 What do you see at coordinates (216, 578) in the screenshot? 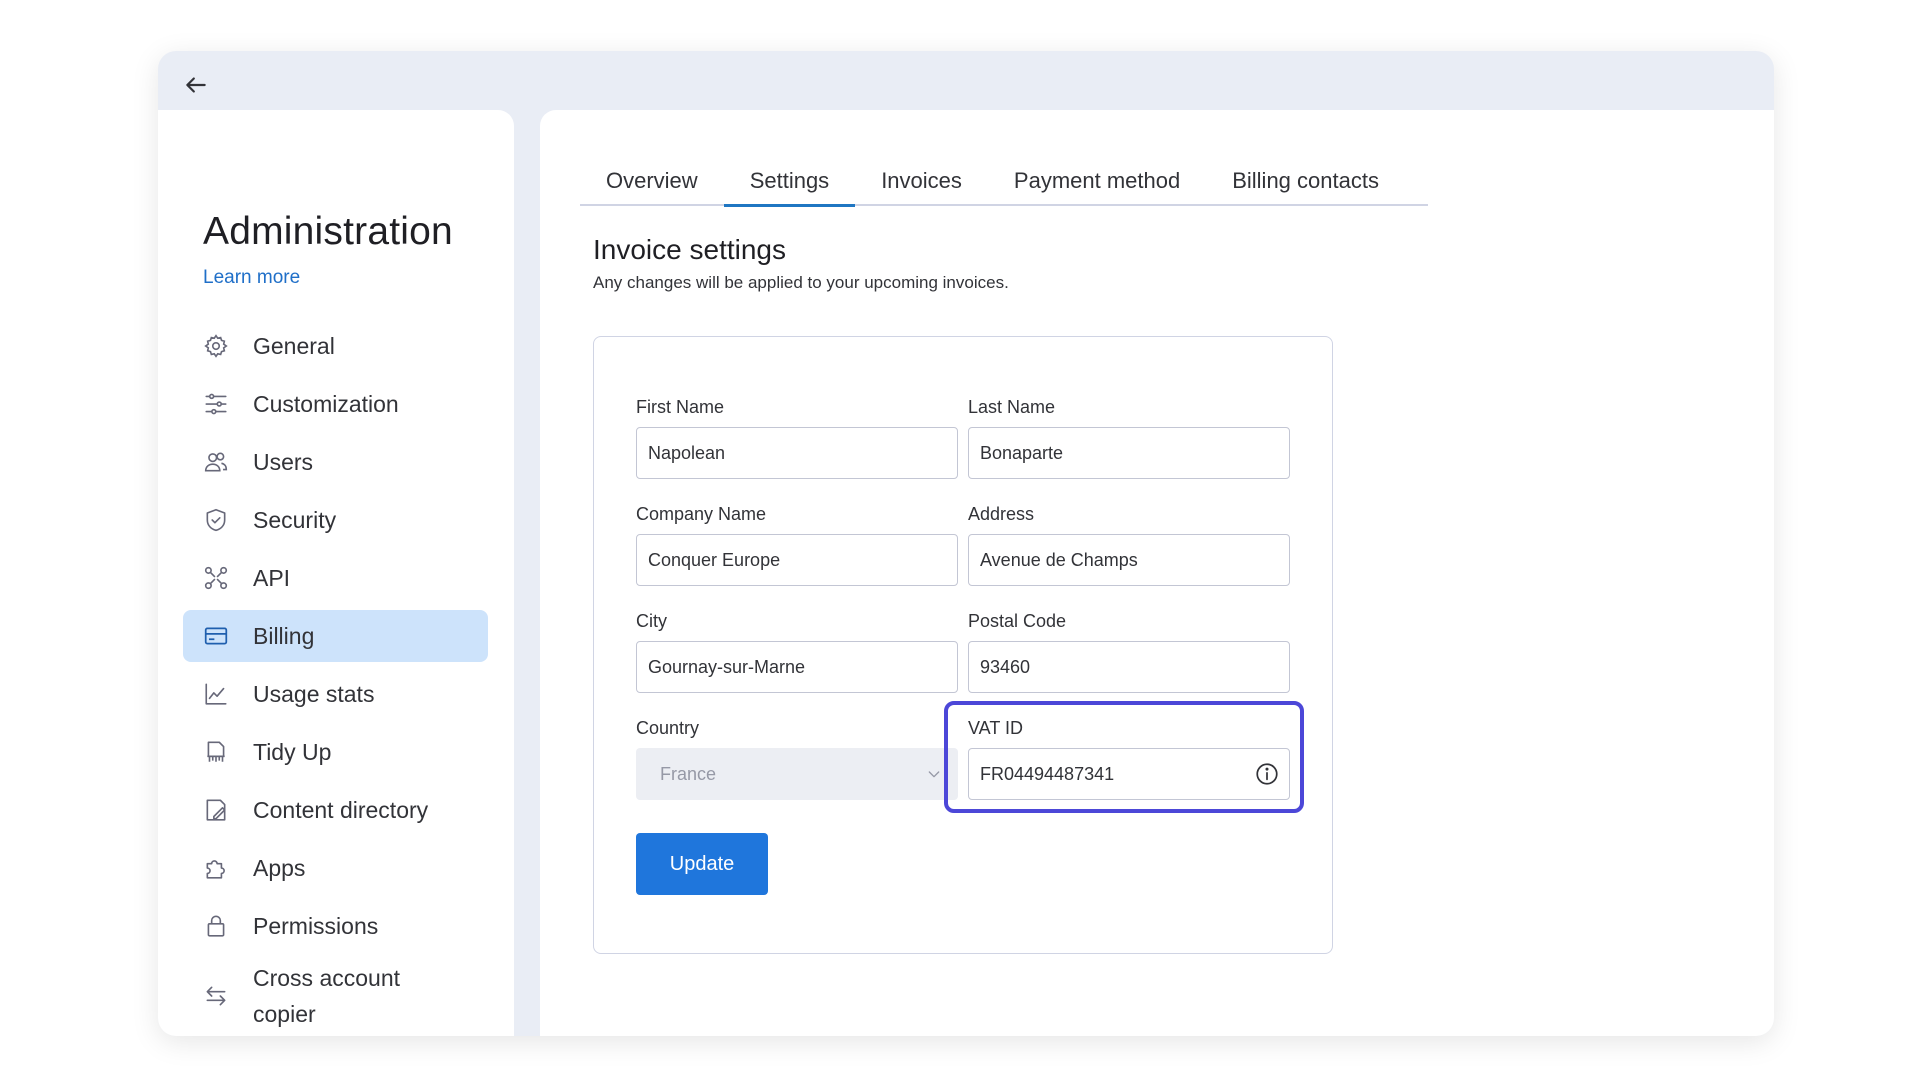
I see `api-icon` at bounding box center [216, 578].